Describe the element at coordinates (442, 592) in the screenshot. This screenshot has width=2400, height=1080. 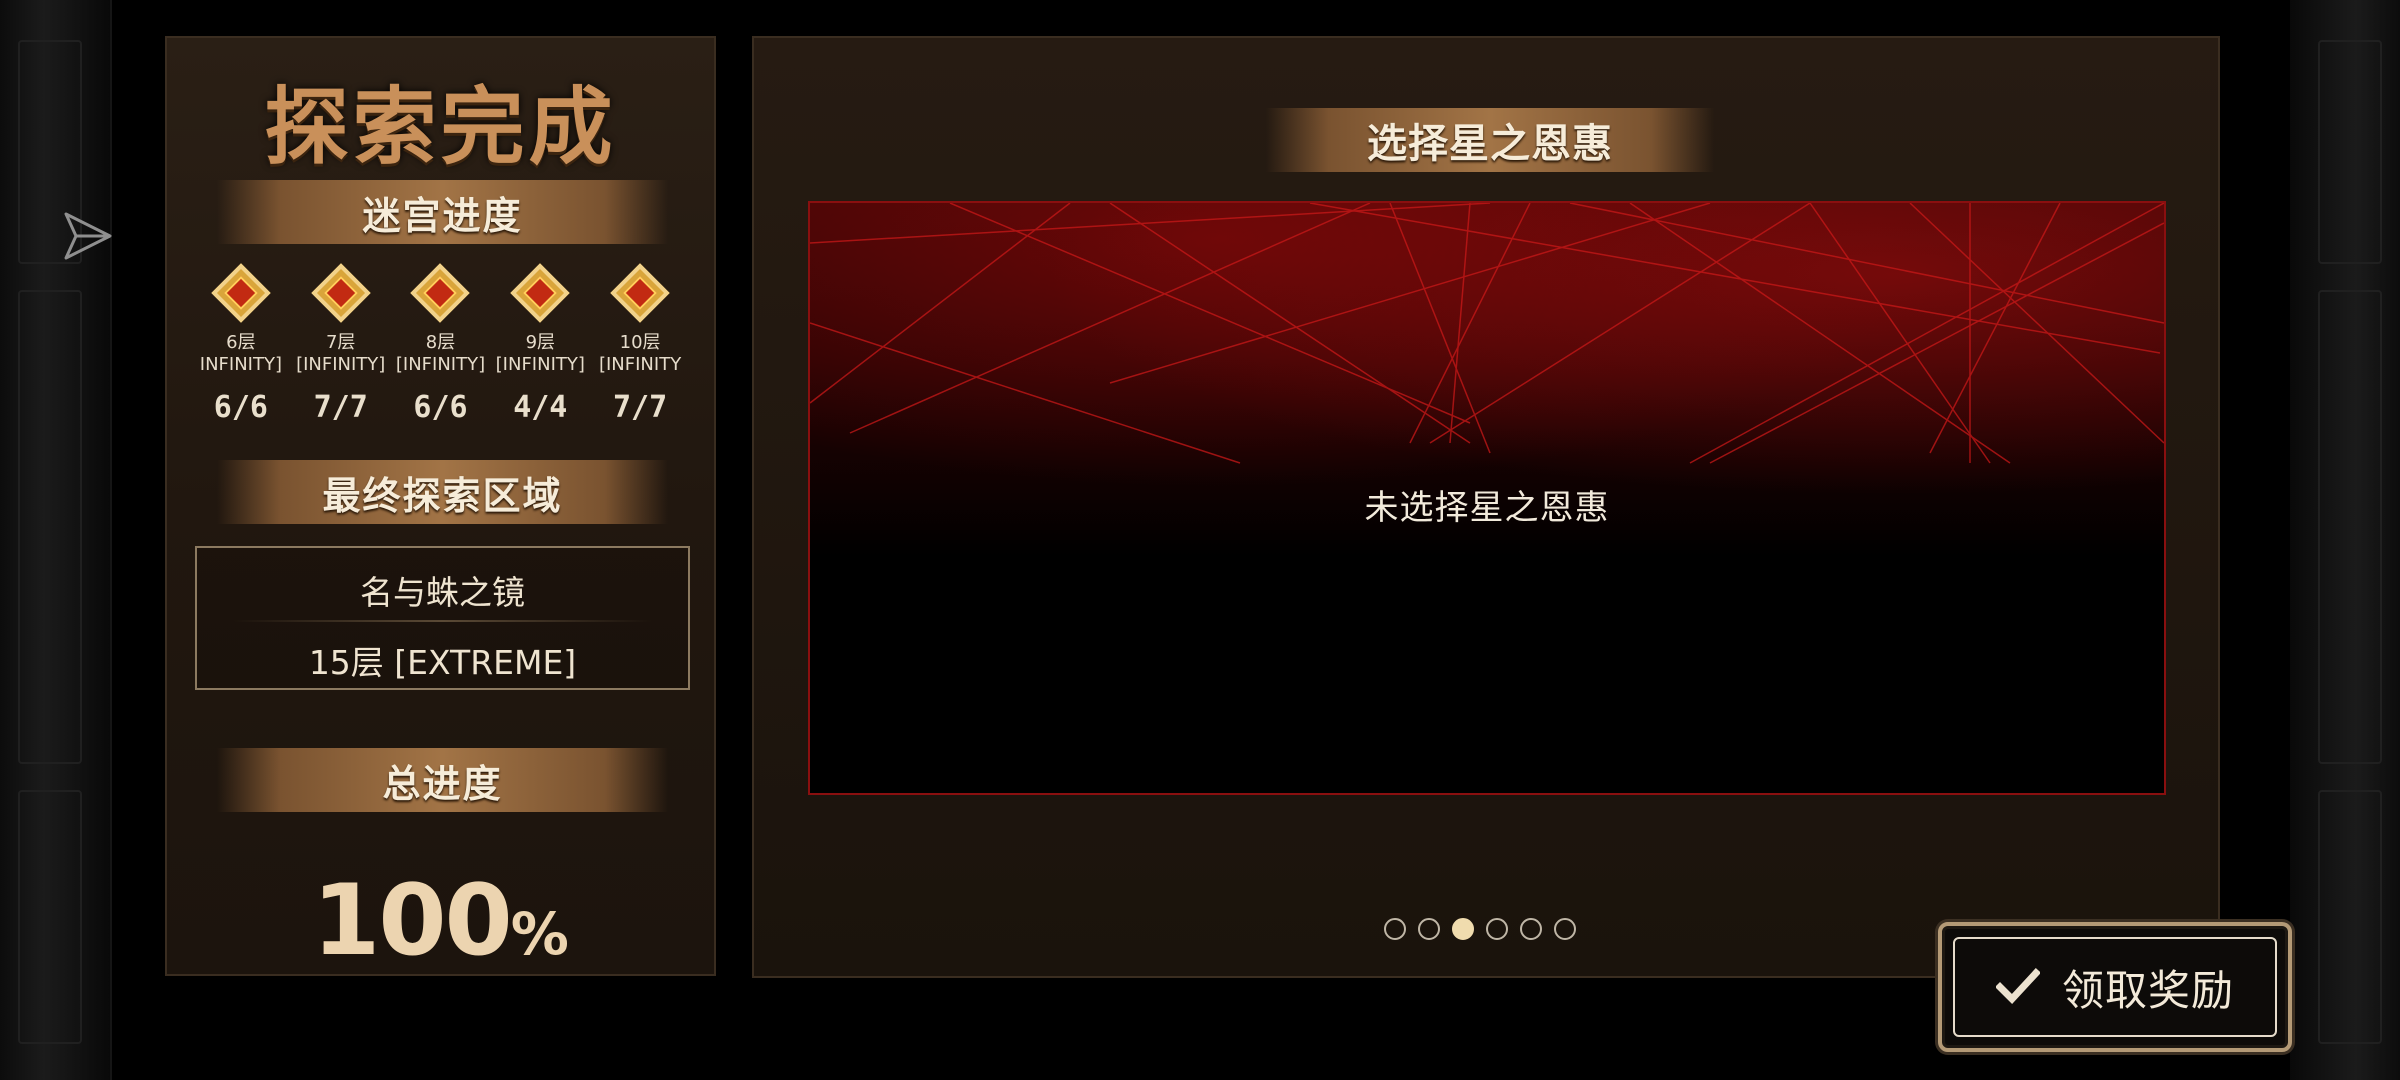
I see `final-area-name: 名与蛛之镜` at that location.